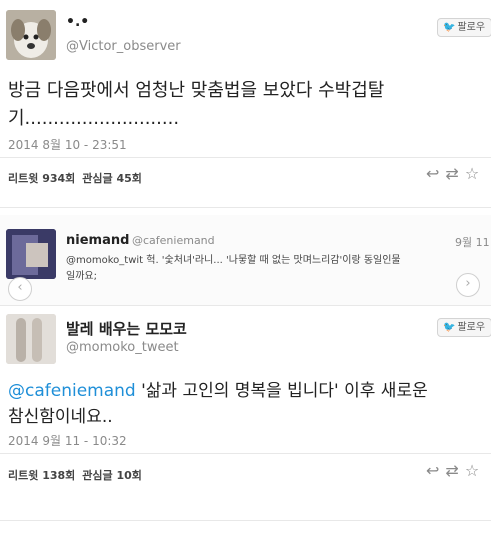  Describe the element at coordinates (97, 240) in the screenshot. I see `display-name: niemand` at that location.